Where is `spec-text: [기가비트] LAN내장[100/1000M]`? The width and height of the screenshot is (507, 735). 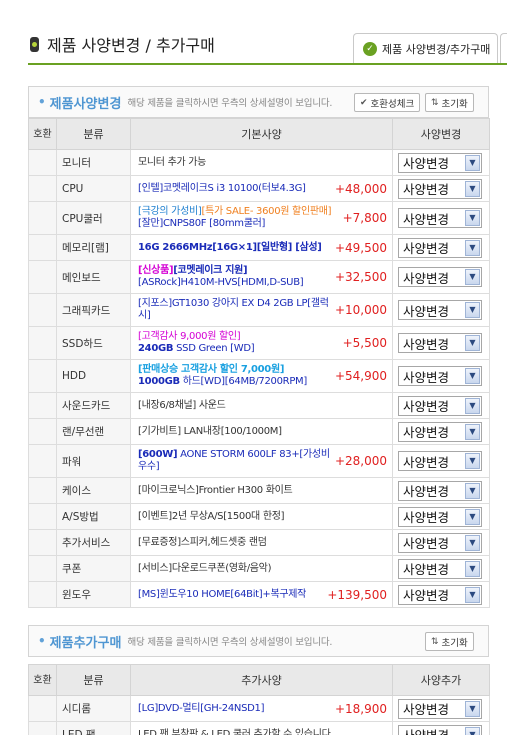 spec-text: [기가비트] LAN내장[100/1000M] is located at coordinates (260, 432).